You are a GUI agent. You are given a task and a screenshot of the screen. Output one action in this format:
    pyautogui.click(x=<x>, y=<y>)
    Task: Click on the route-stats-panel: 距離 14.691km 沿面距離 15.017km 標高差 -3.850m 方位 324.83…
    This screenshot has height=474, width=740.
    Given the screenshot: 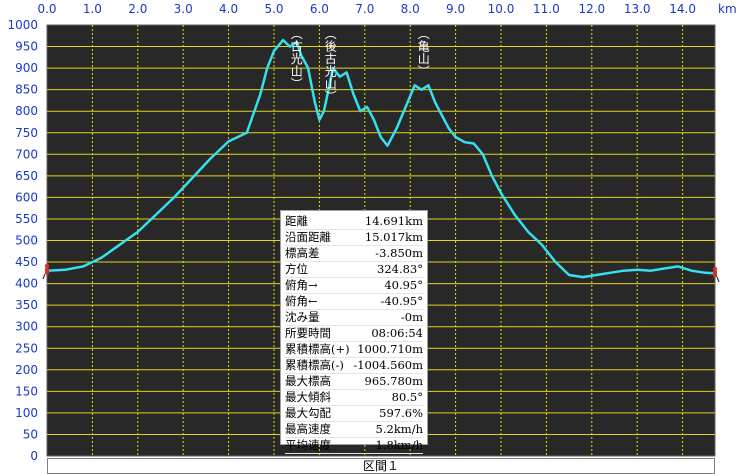 What is the action you would take?
    pyautogui.click(x=354, y=332)
    